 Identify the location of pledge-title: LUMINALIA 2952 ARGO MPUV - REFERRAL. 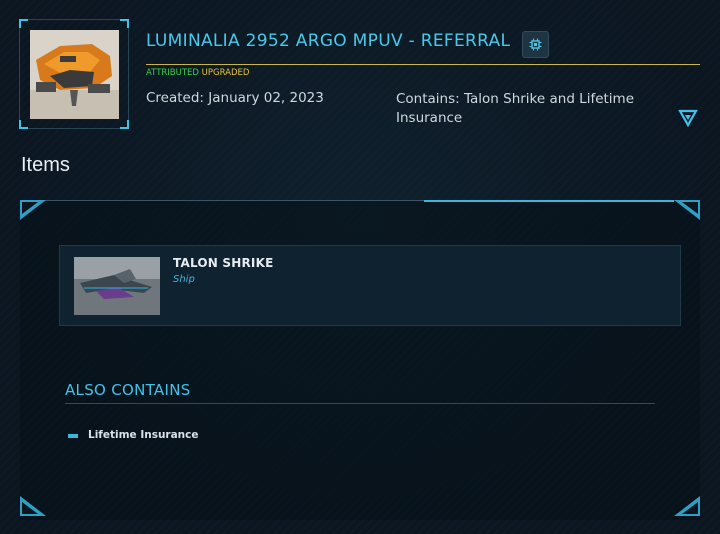
(328, 41).